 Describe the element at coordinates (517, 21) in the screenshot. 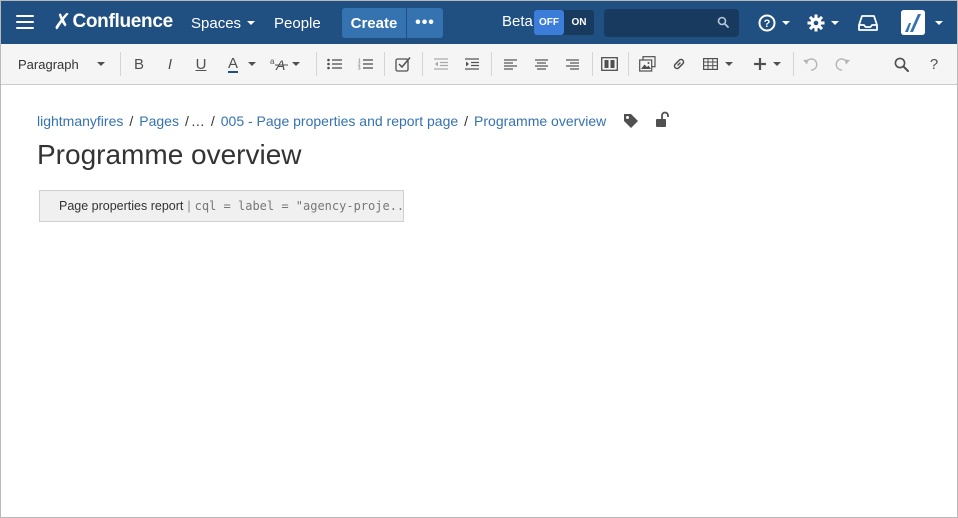

I see `beta-label: Beta` at that location.